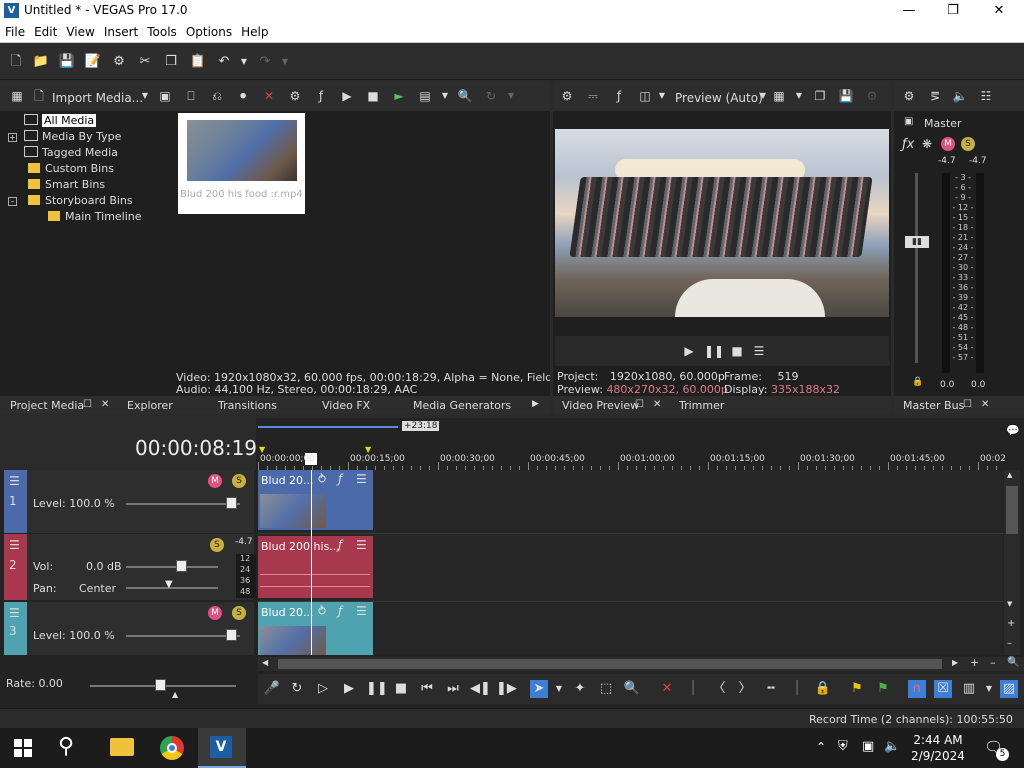  I want to click on clip-1-menu-icon: ☰, so click(361, 479).